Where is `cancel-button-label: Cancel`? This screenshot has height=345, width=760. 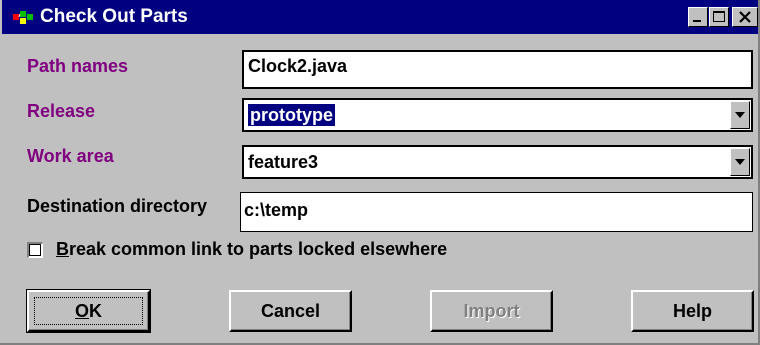
cancel-button-label: Cancel is located at coordinates (290, 311).